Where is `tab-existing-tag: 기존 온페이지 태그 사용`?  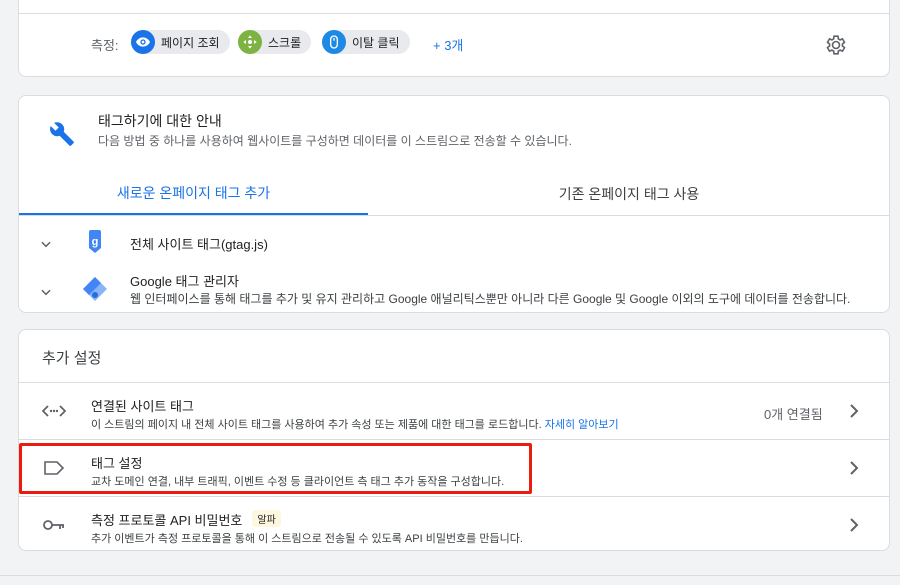 tab-existing-tag: 기존 온페이지 태그 사용 is located at coordinates (629, 194).